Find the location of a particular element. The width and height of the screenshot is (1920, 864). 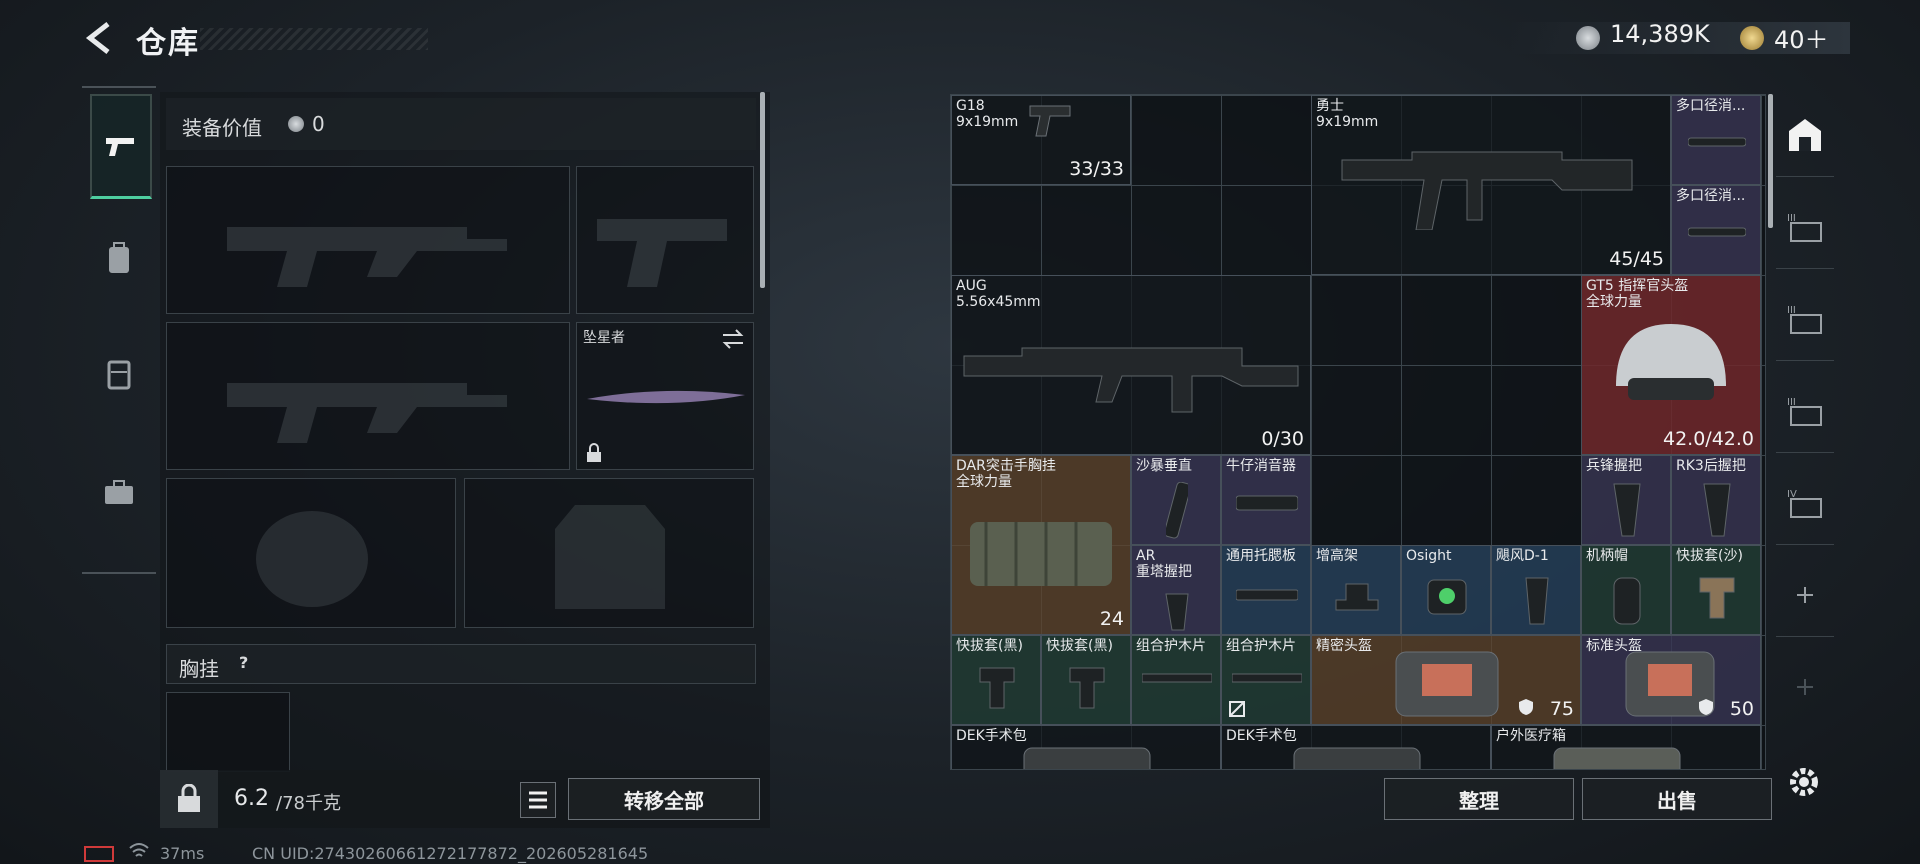

add-stash-button is located at coordinates (1805, 595).